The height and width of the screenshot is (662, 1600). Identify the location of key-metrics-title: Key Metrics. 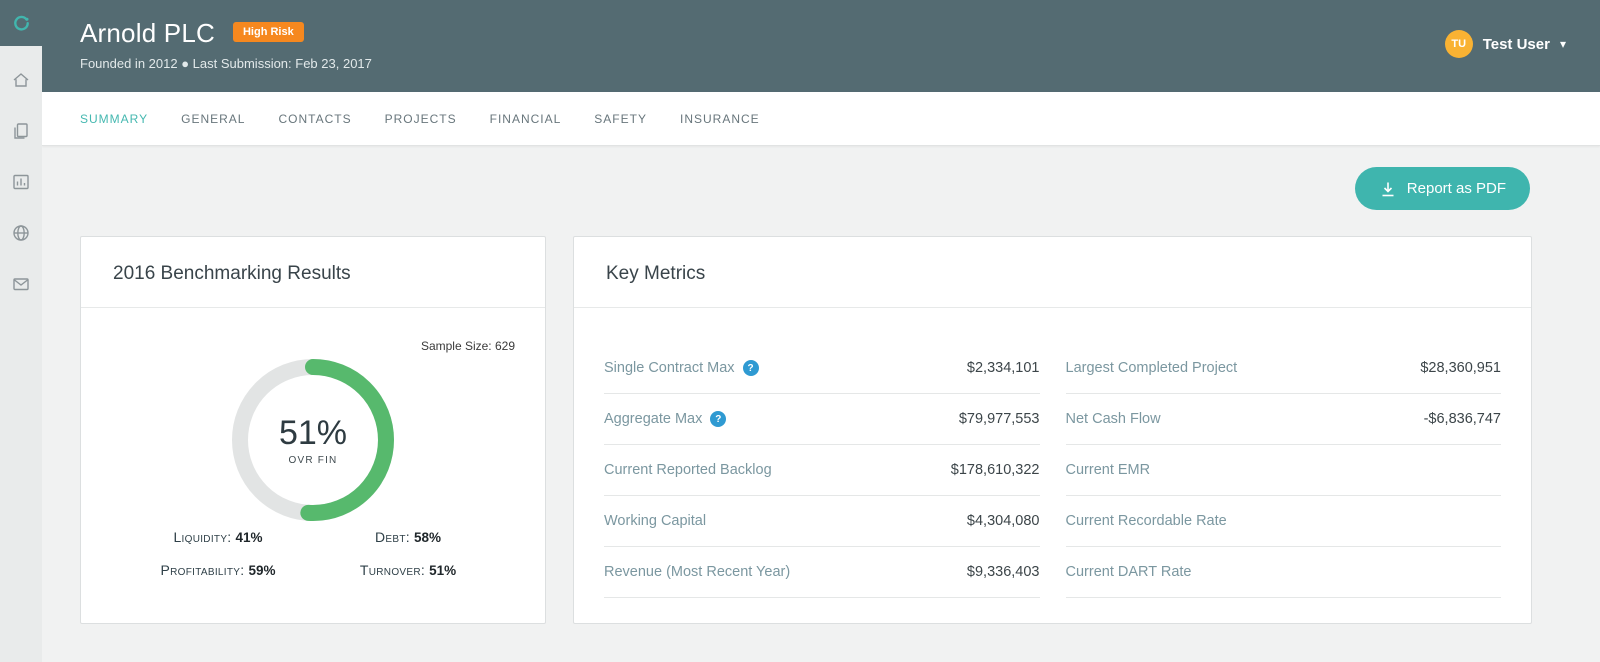
(1052, 272).